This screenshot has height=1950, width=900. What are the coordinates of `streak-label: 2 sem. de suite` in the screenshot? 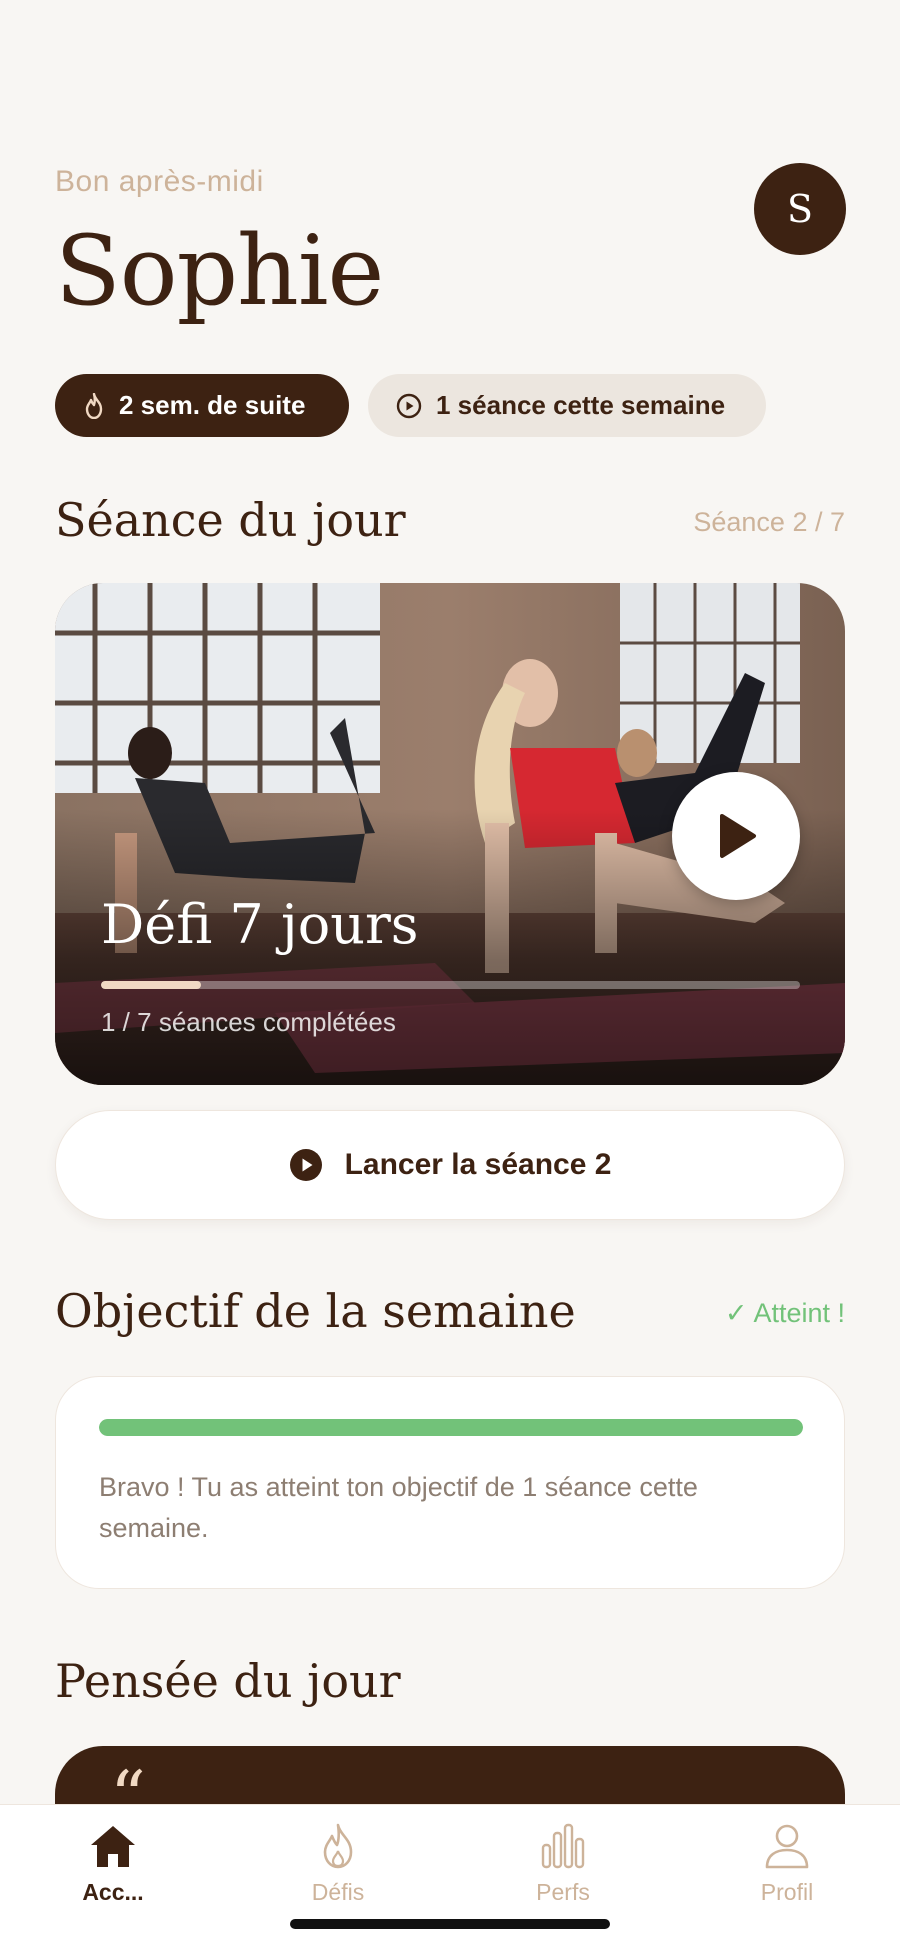 It's located at (212, 405).